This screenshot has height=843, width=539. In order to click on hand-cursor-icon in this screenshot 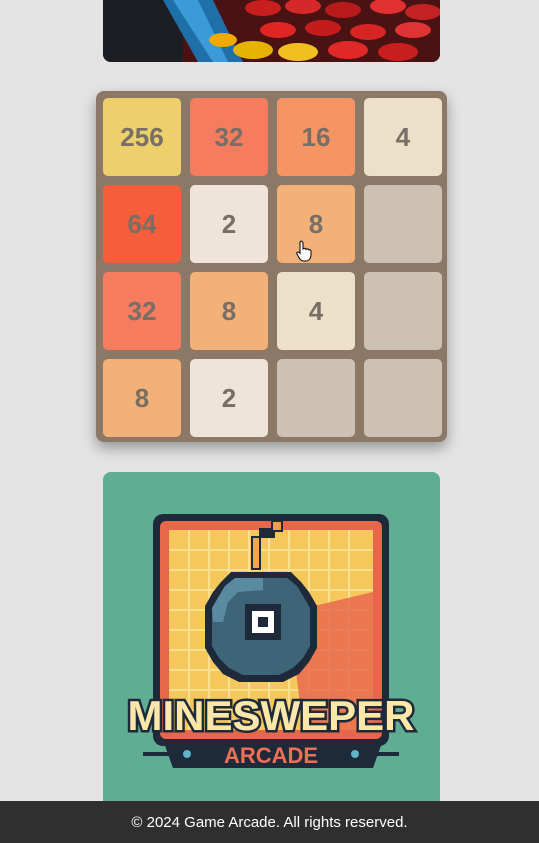, I will do `click(304, 251)`.